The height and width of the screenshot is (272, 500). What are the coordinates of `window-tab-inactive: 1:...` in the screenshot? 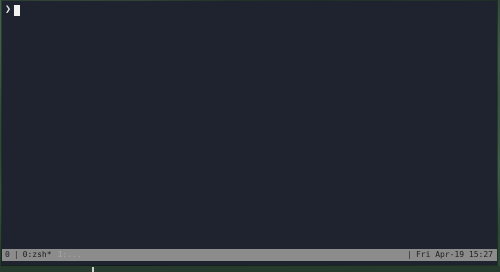 It's located at (70, 255).